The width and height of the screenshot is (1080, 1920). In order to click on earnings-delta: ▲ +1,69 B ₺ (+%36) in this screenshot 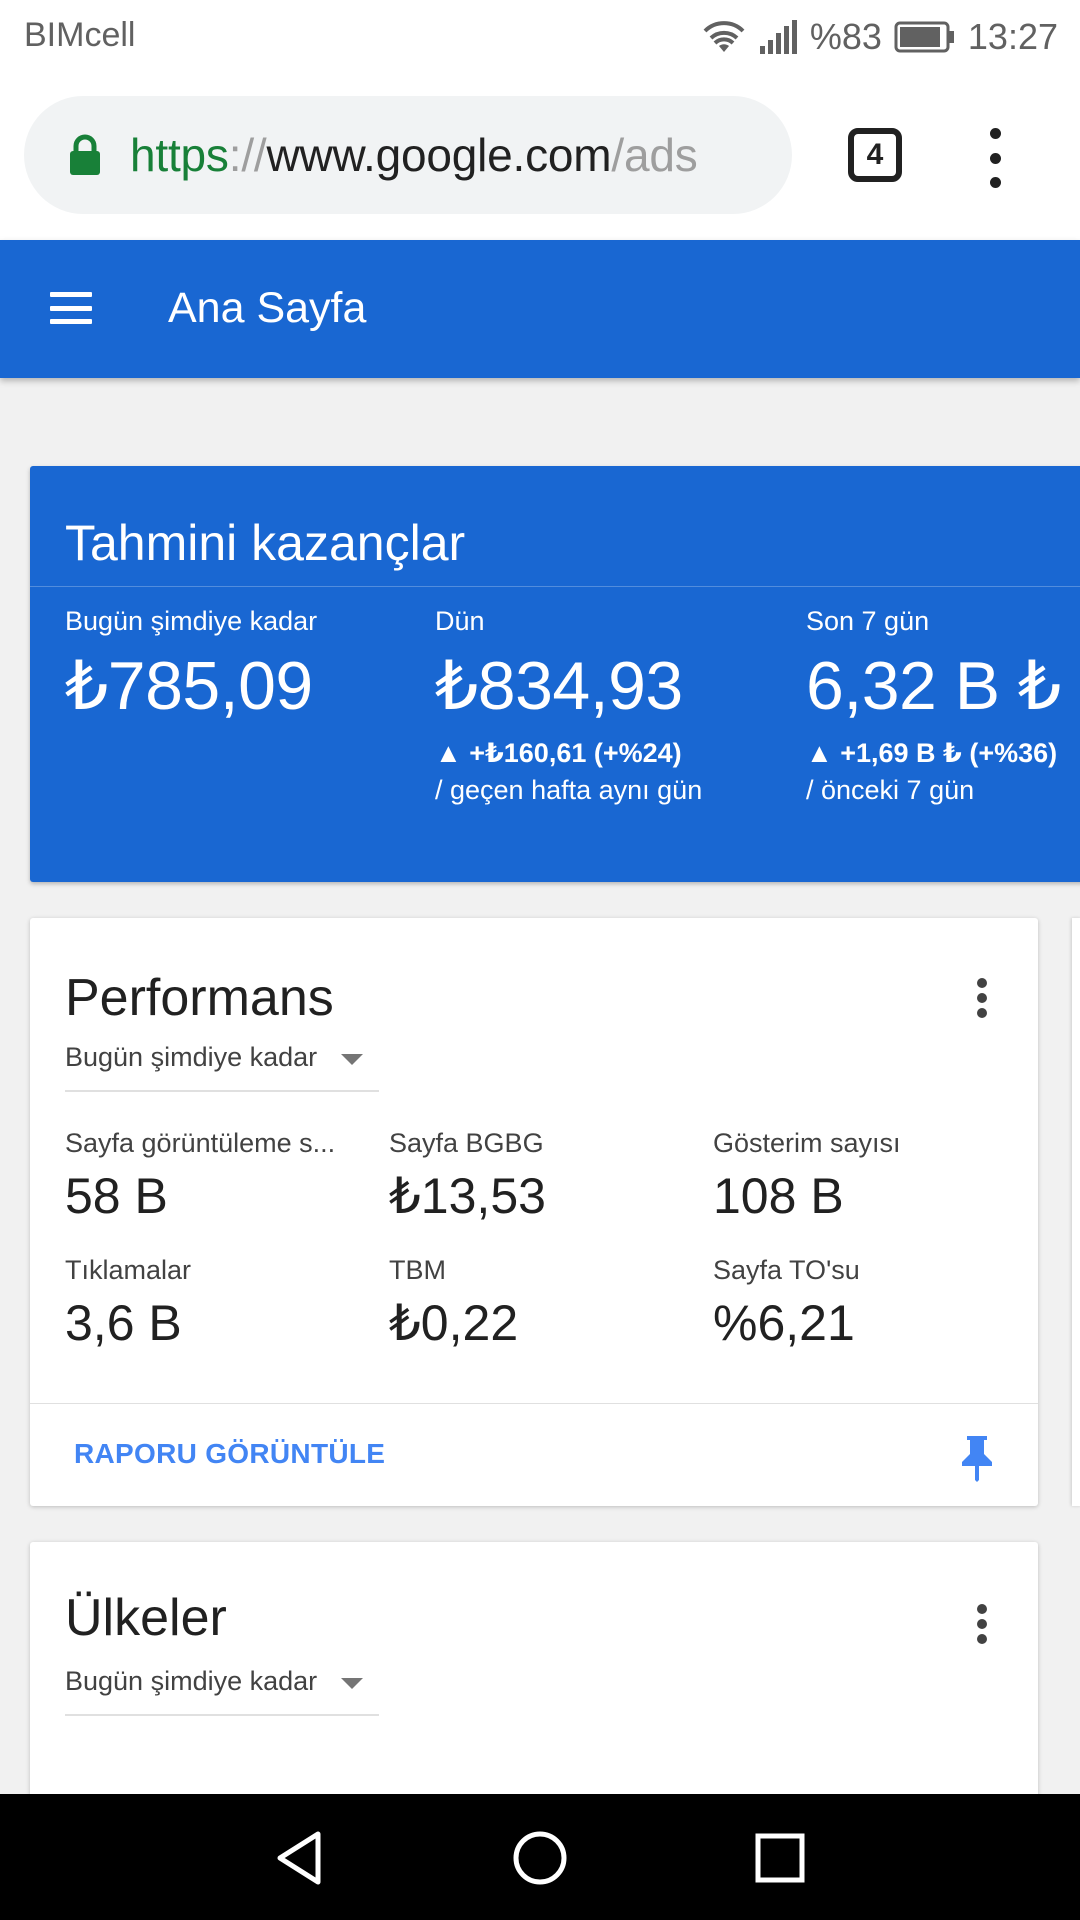, I will do `click(932, 753)`.